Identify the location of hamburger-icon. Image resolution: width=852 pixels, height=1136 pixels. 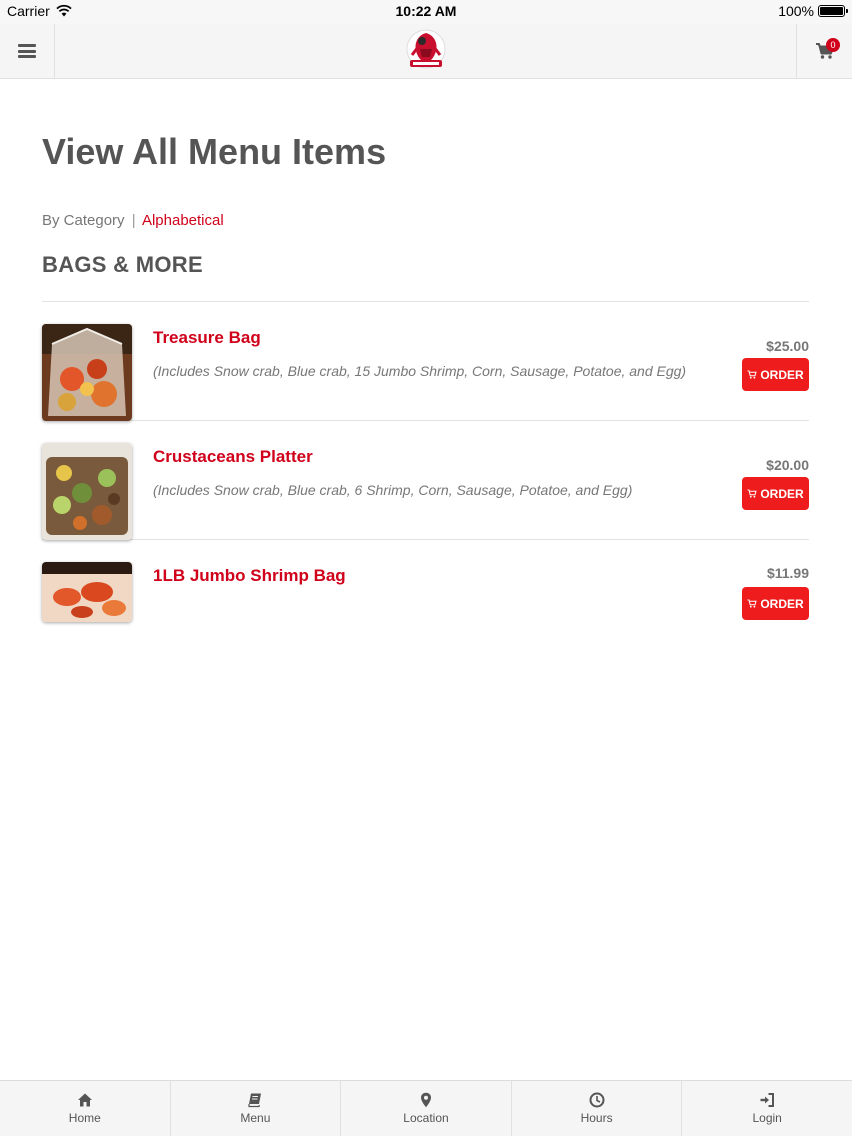
(27, 51).